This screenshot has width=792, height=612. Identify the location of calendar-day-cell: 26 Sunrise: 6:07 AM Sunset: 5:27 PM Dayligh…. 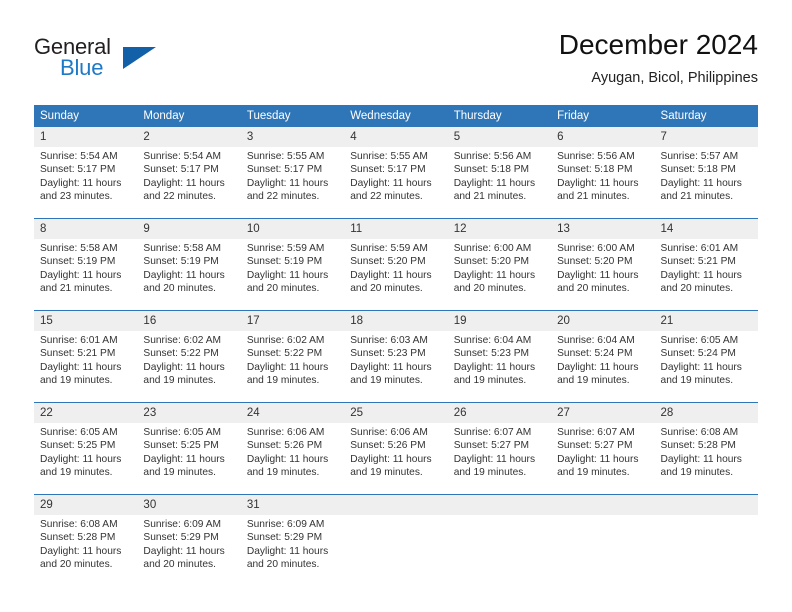
(499, 448).